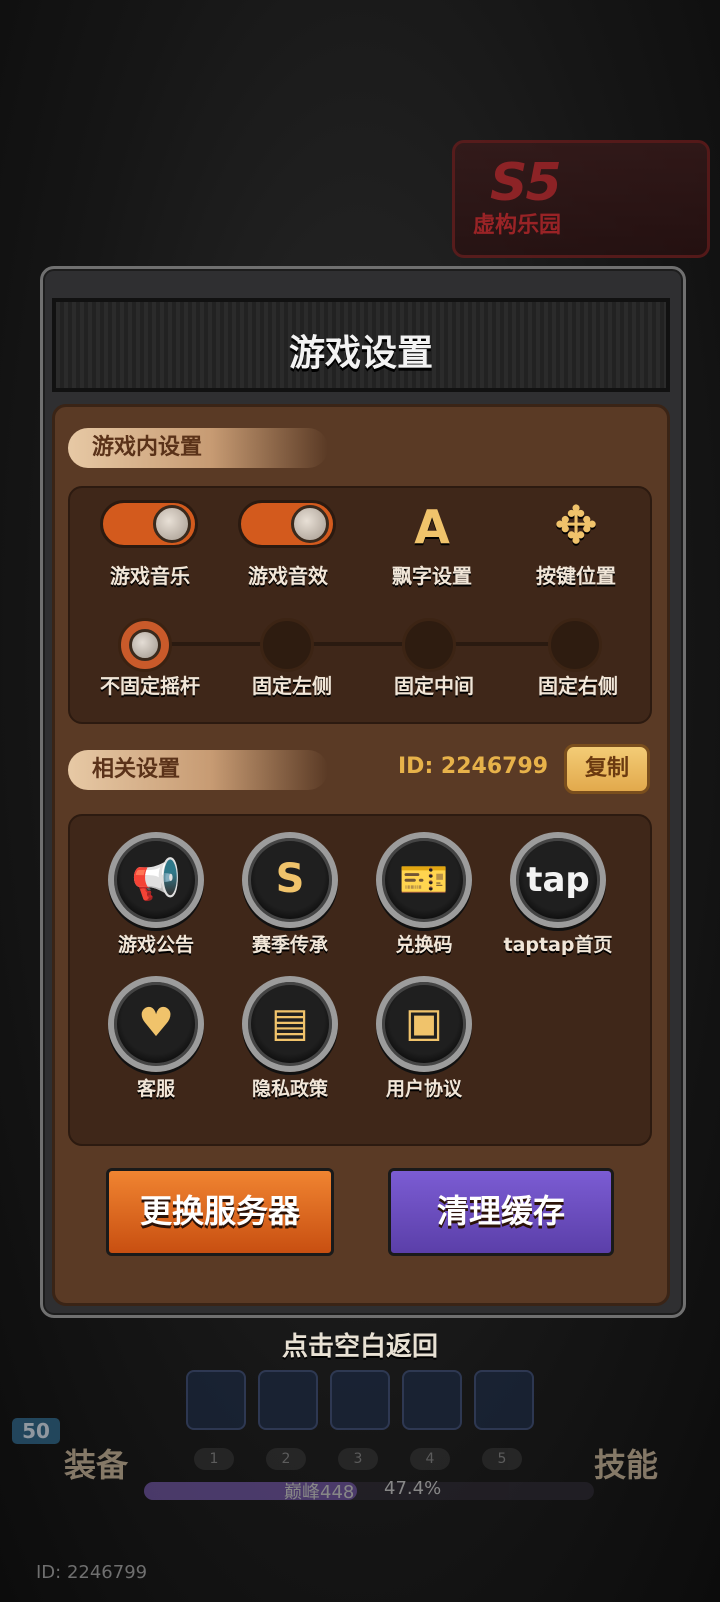 The height and width of the screenshot is (1602, 720). Describe the element at coordinates (517, 225) in the screenshot. I see `season-name: 虚构乐园` at that location.